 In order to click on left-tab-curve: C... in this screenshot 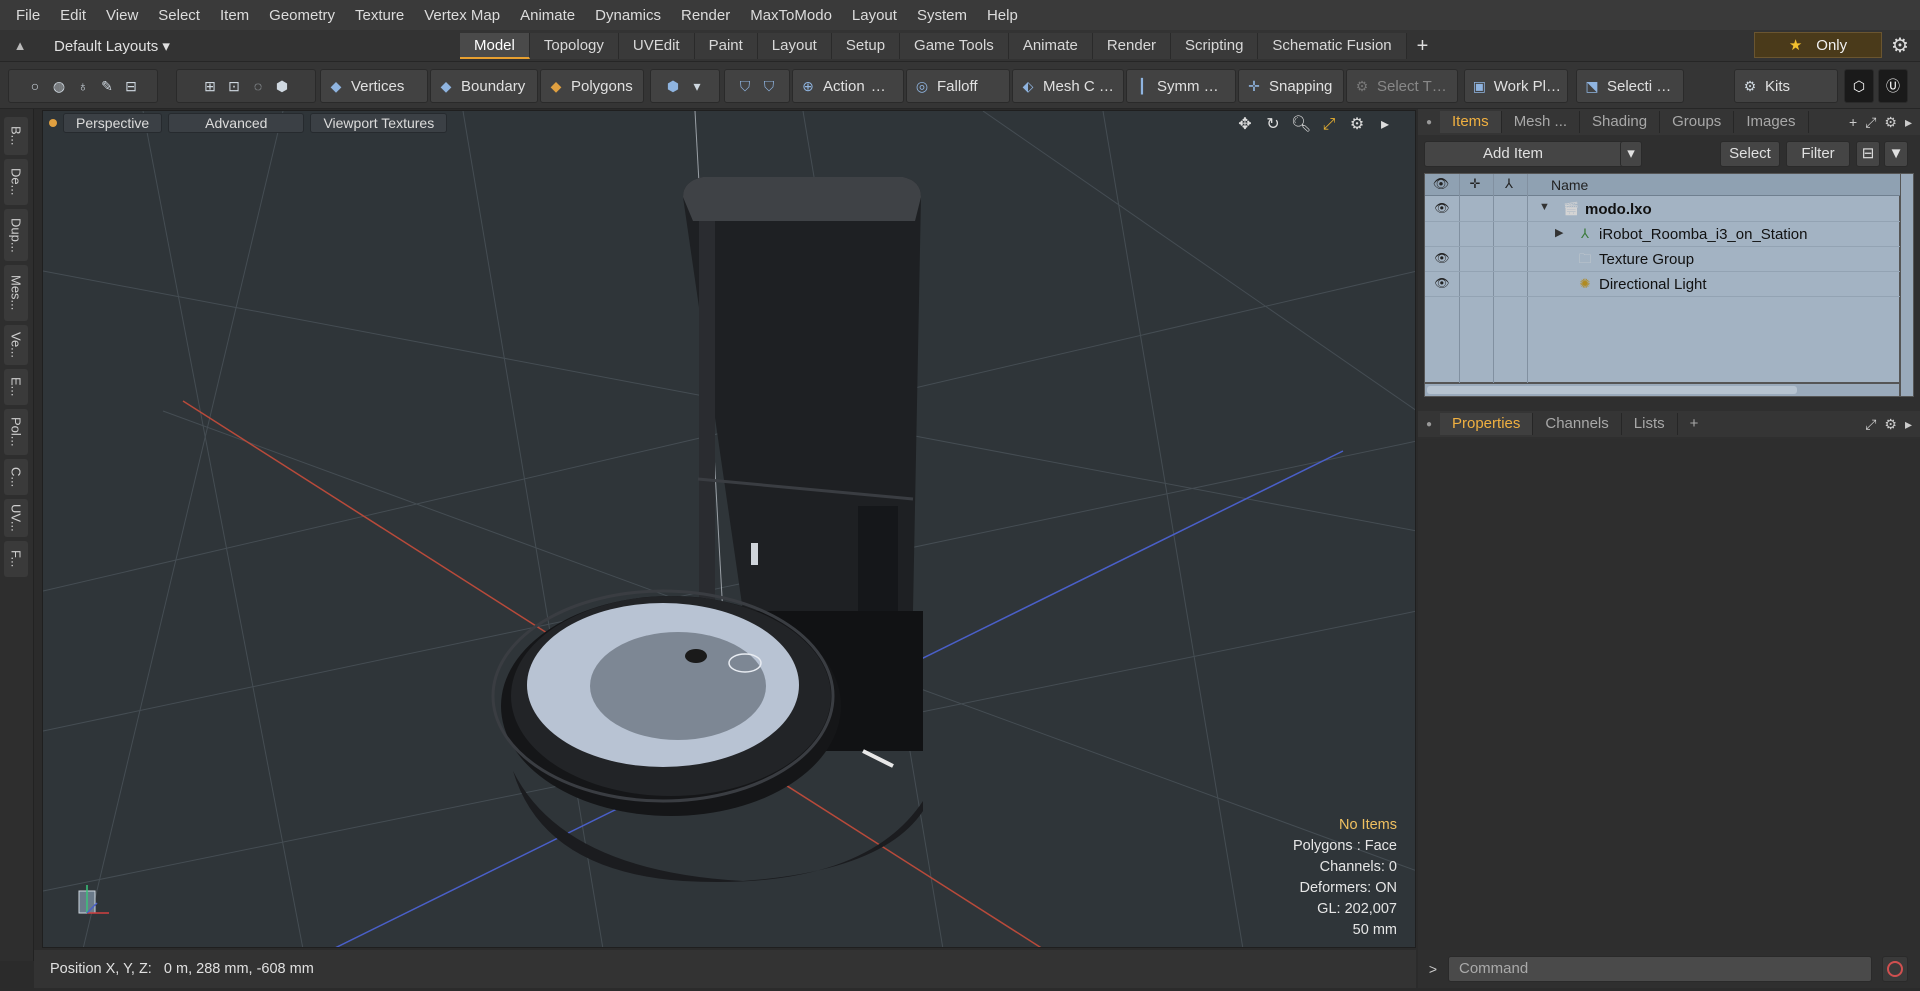, I will do `click(16, 477)`.